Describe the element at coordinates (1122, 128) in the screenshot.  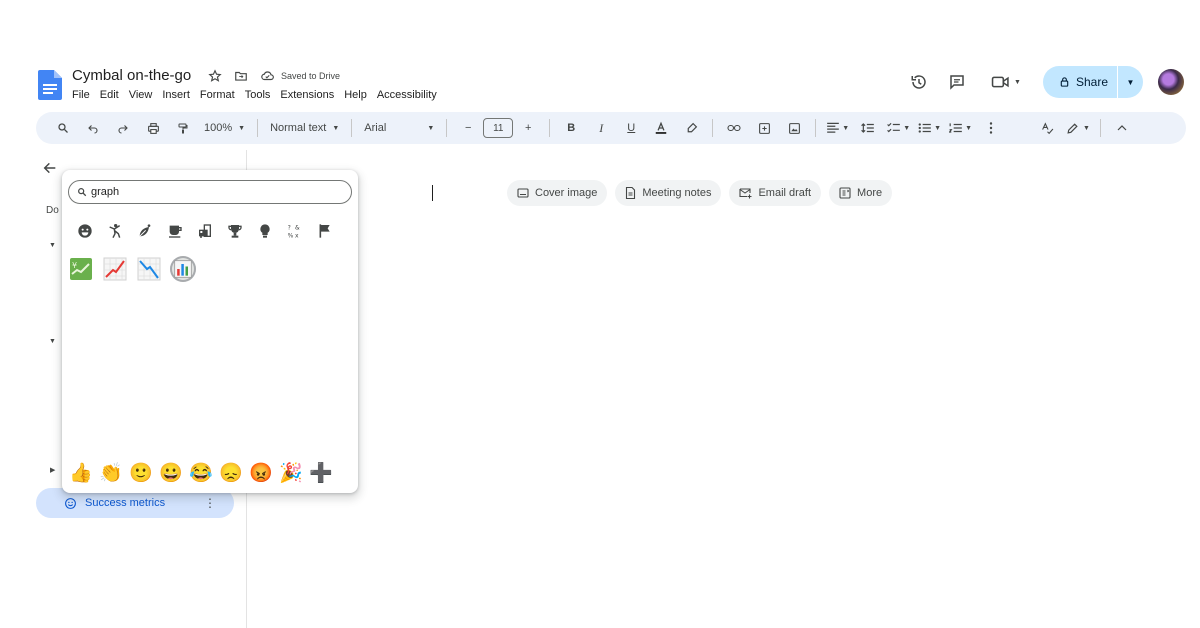
I see `hide-menus-icon` at that location.